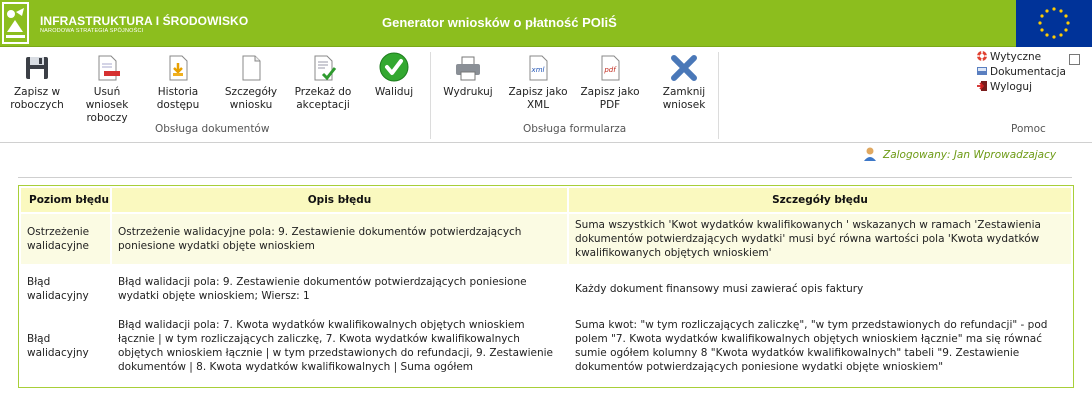 Image resolution: width=1092 pixels, height=406 pixels. I want to click on send-for-acceptance-label: Przekaż do akceptacji, so click(323, 98).